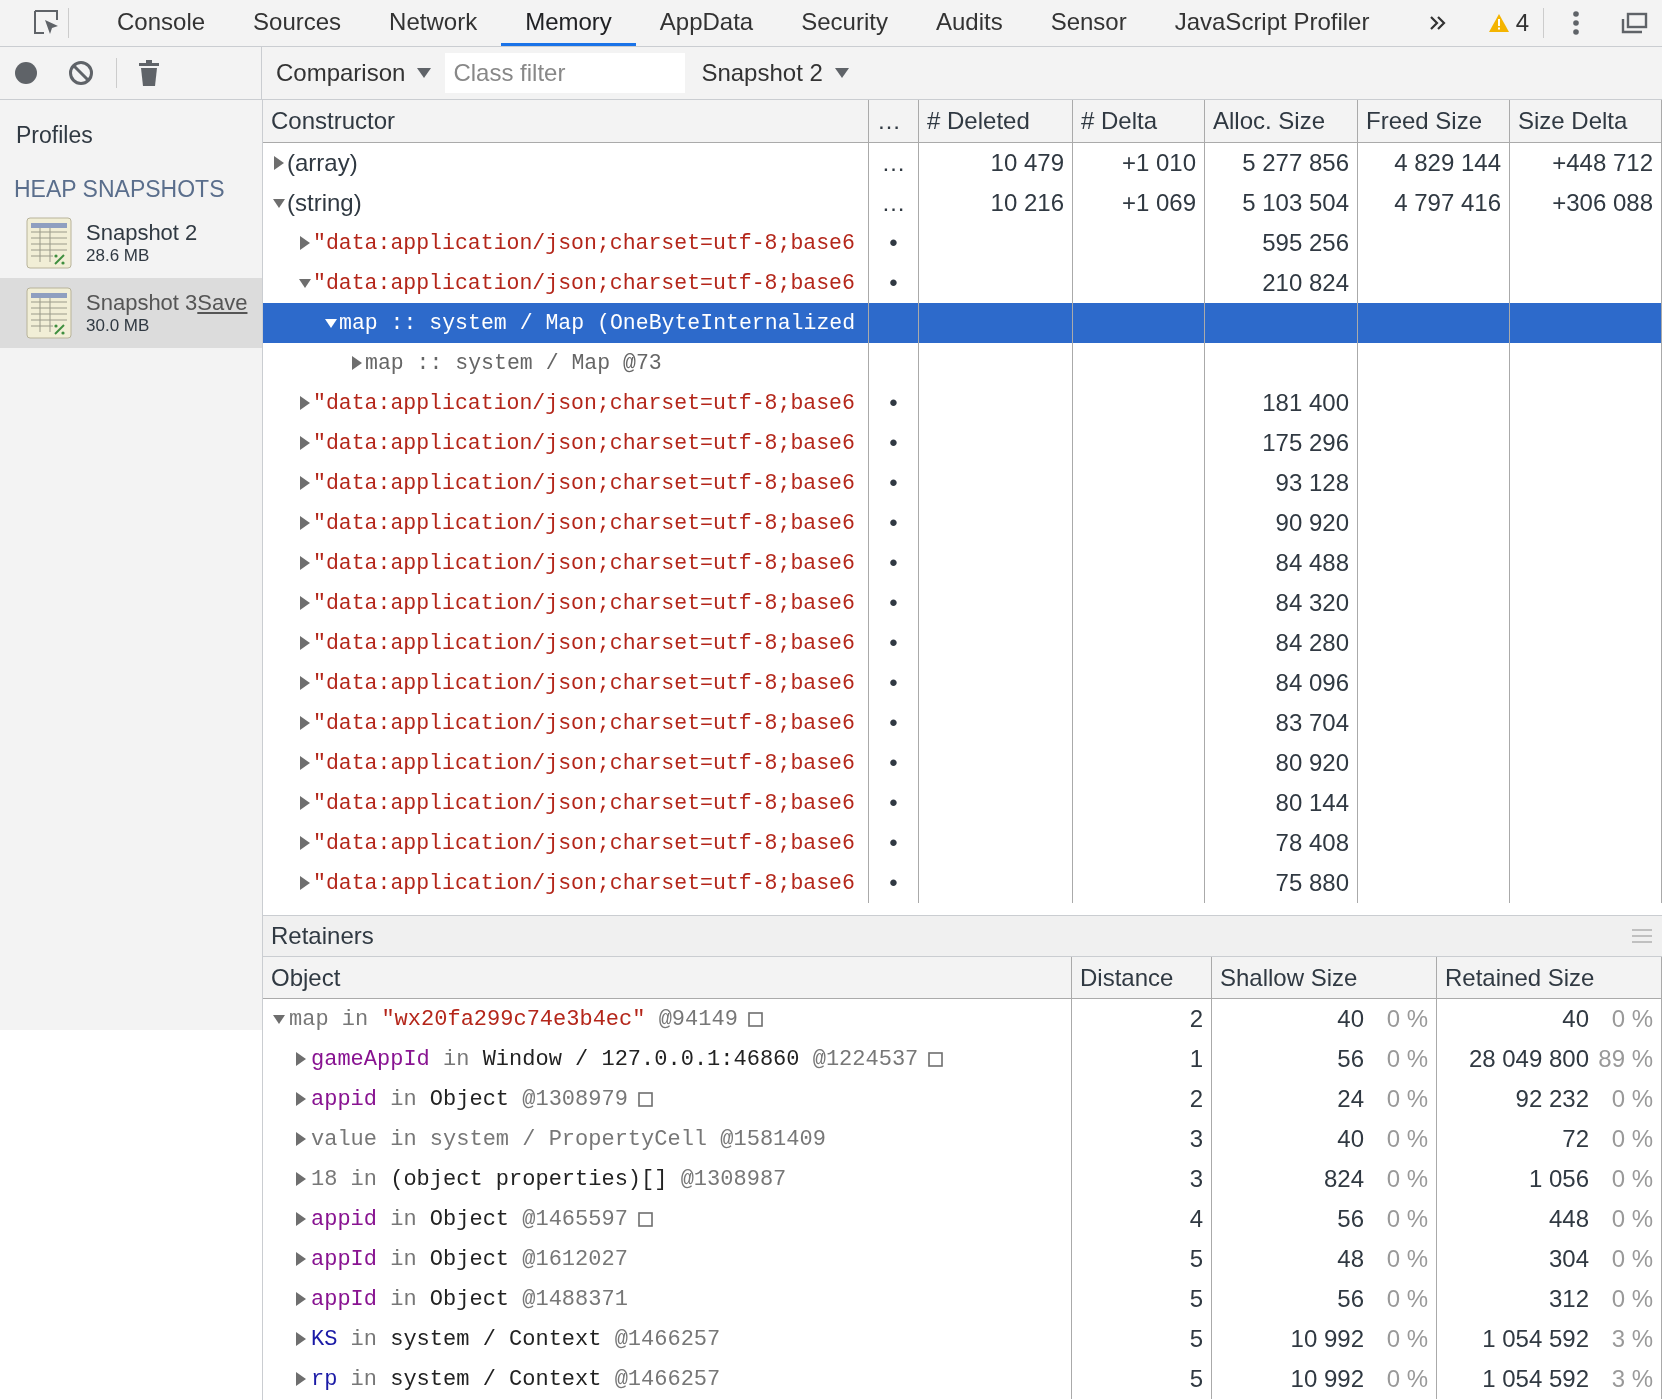 The height and width of the screenshot is (1400, 1662). Describe the element at coordinates (962, 883) in the screenshot. I see `table-row: "data:application/json;charset=utf-8;base6 • 75 880` at that location.